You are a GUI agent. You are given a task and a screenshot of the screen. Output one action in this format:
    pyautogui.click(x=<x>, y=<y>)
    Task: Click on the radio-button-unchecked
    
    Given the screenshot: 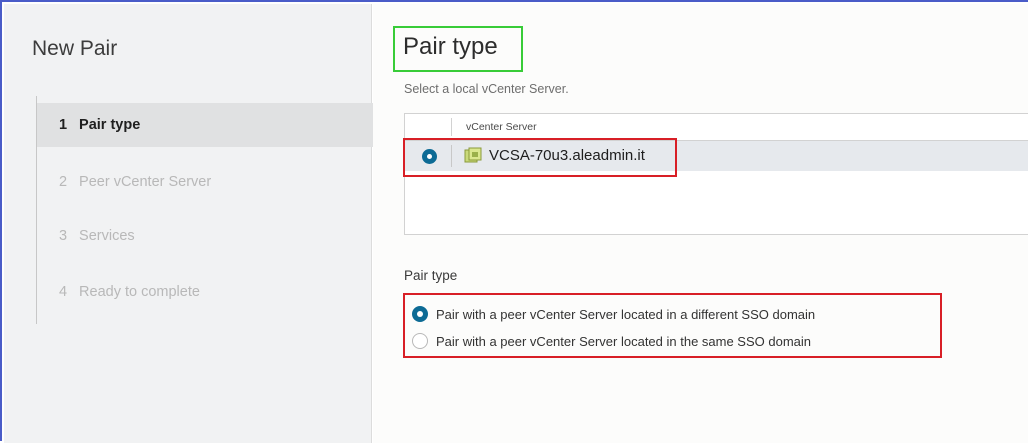 What is the action you would take?
    pyautogui.click(x=420, y=341)
    